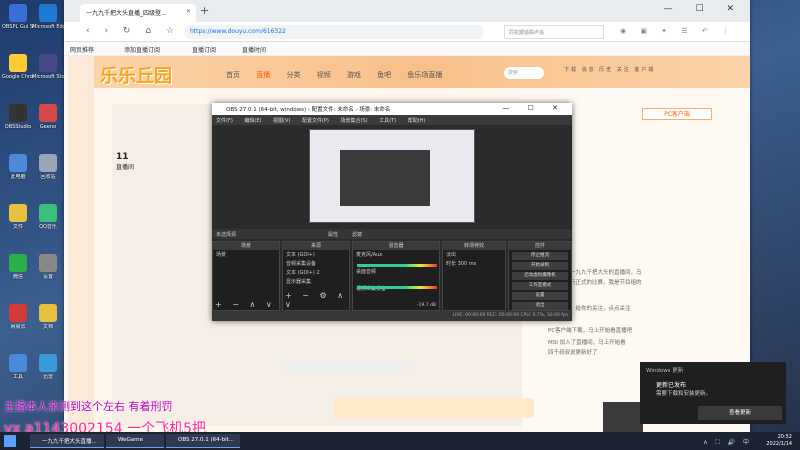 This screenshot has width=800, height=450. Describe the element at coordinates (357, 234) in the screenshot. I see `filters-button: 滤镜` at that location.